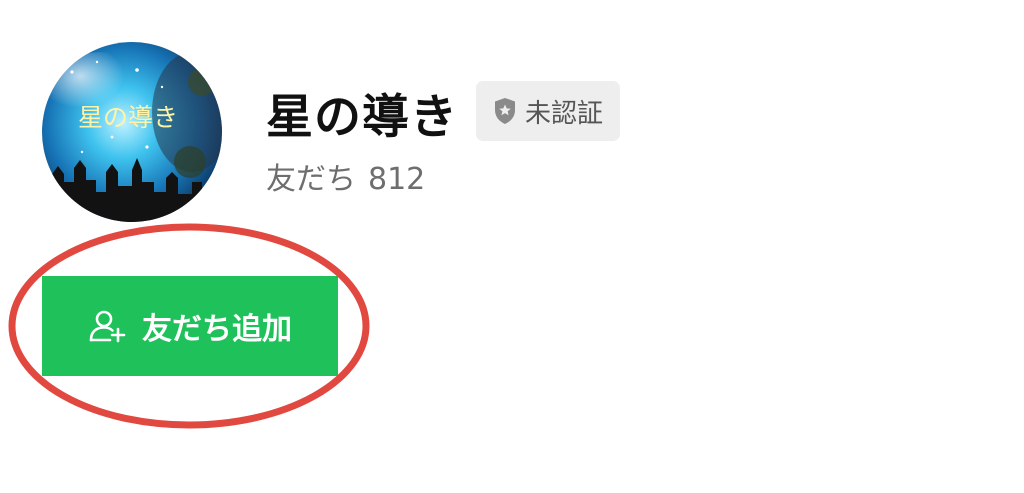 This screenshot has height=493, width=1024. I want to click on friends-label: 友だち, so click(311, 179).